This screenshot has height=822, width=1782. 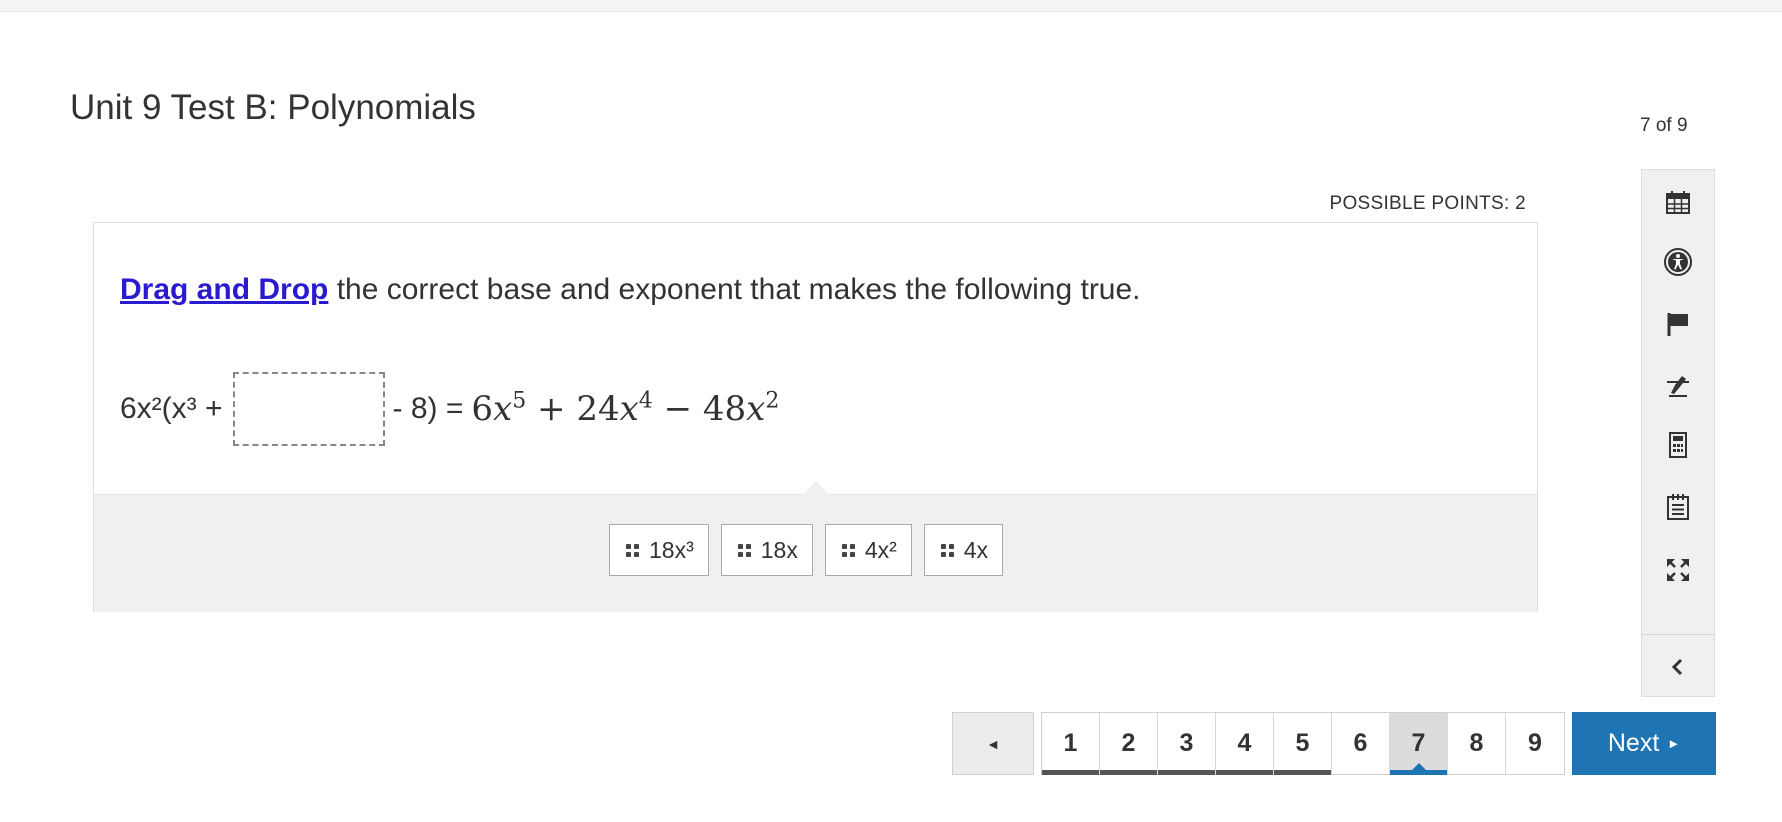 I want to click on answer-bank: 18x³ 18x 4x² 4x, so click(x=815, y=546).